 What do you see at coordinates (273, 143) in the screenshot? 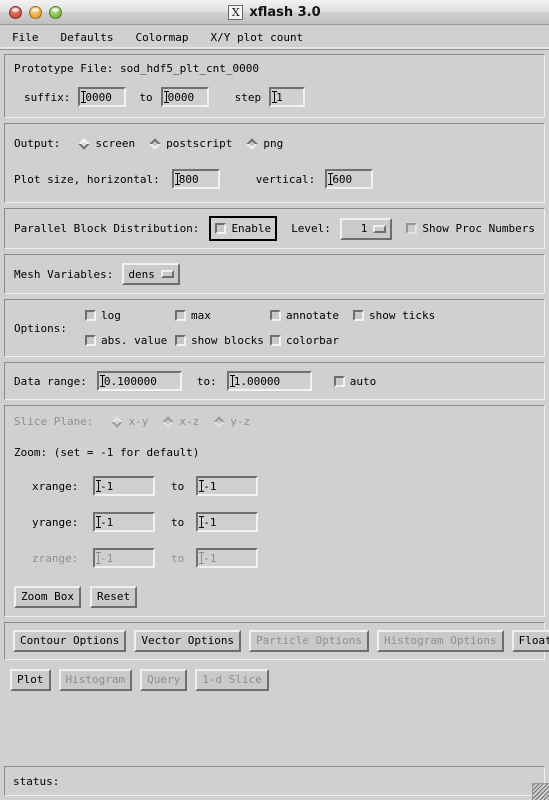
I see `output-option-png-label: png` at bounding box center [273, 143].